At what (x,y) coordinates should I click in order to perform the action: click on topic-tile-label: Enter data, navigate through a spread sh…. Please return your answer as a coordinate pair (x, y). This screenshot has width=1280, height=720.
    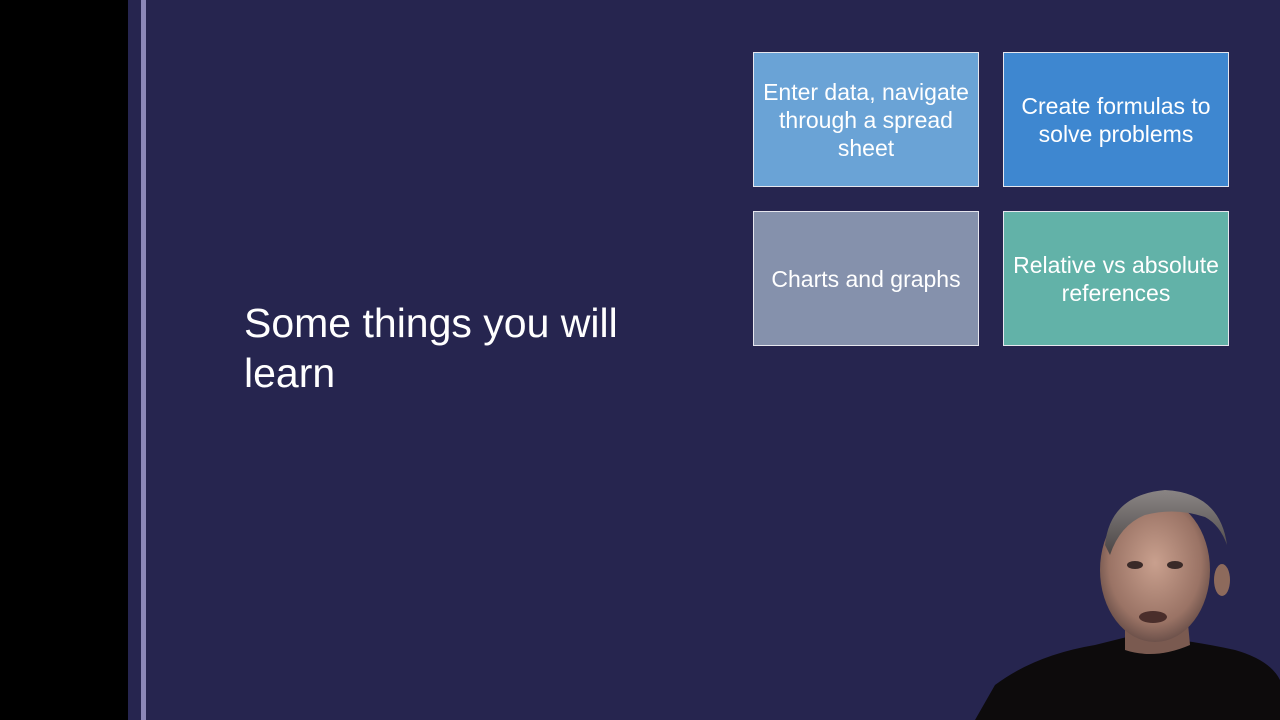
    Looking at the image, I should click on (866, 119).